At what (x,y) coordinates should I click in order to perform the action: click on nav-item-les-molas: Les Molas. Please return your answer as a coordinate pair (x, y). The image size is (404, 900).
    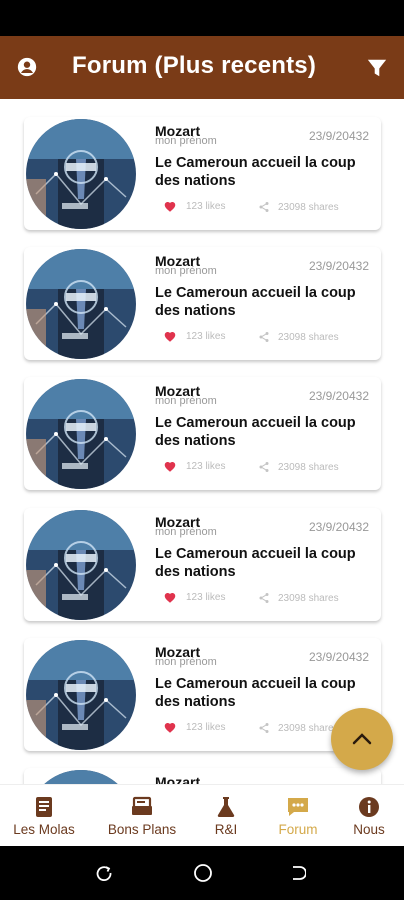
    Looking at the image, I should click on (44, 816).